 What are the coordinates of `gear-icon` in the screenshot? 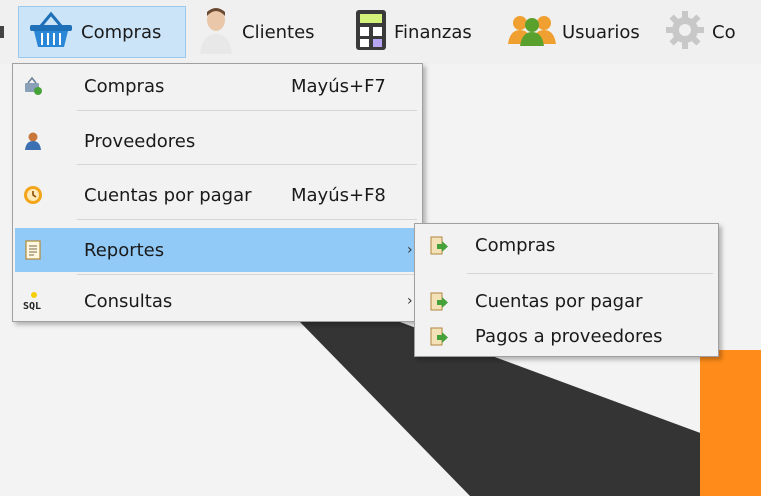 It's located at (685, 32).